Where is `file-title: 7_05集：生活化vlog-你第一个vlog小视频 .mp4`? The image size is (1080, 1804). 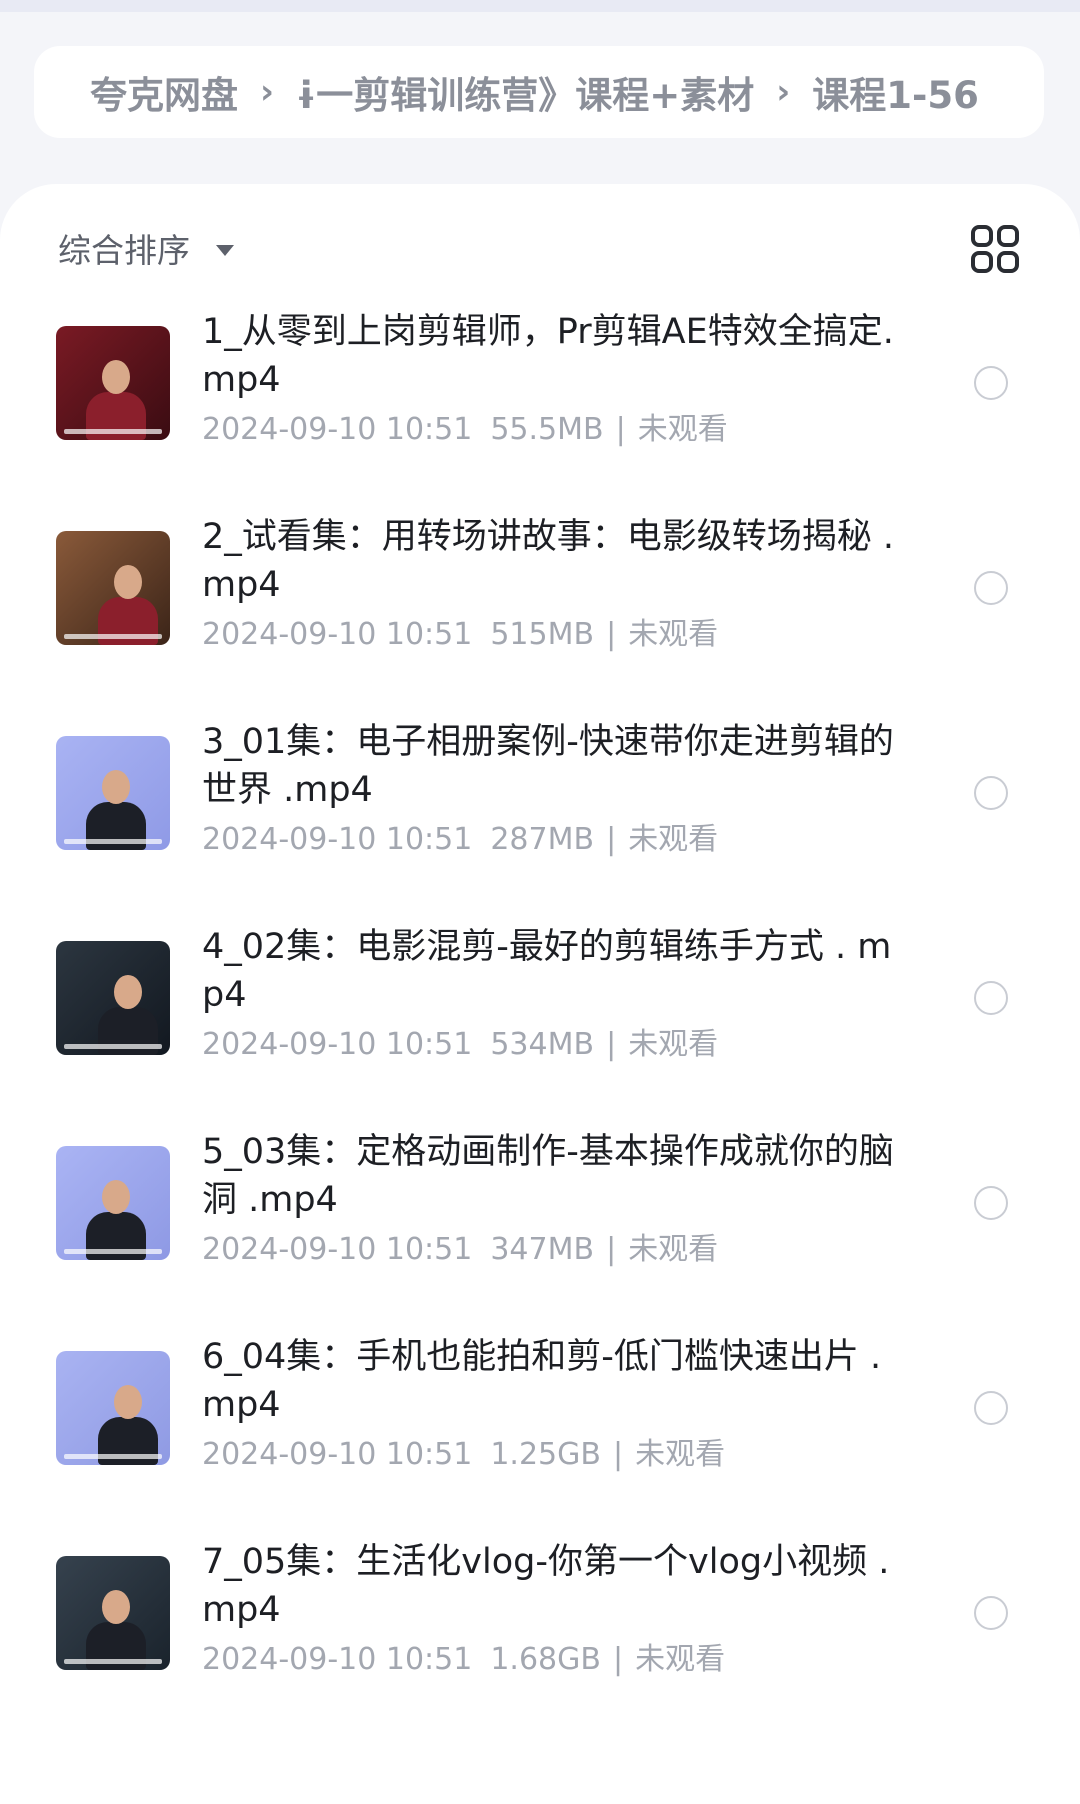 file-title: 7_05集：生活化vlog-你第一个vlog小视频 .mp4 is located at coordinates (546, 1586).